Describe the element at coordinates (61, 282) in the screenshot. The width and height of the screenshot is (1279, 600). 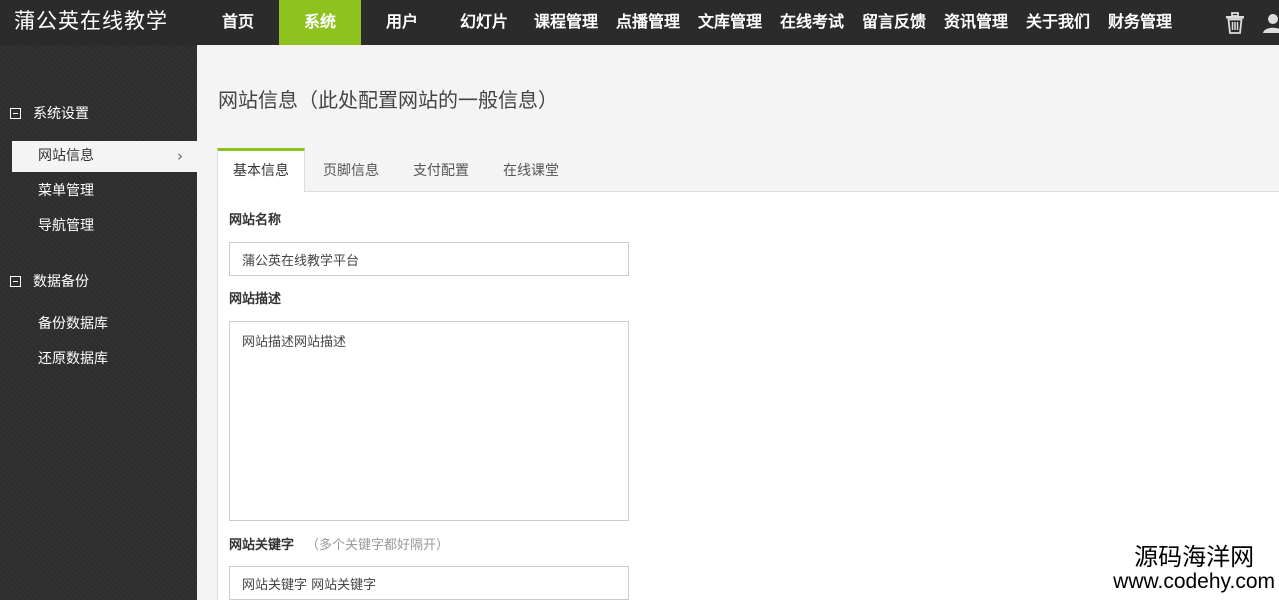
I see `sidebar-group-label: 数据备份` at that location.